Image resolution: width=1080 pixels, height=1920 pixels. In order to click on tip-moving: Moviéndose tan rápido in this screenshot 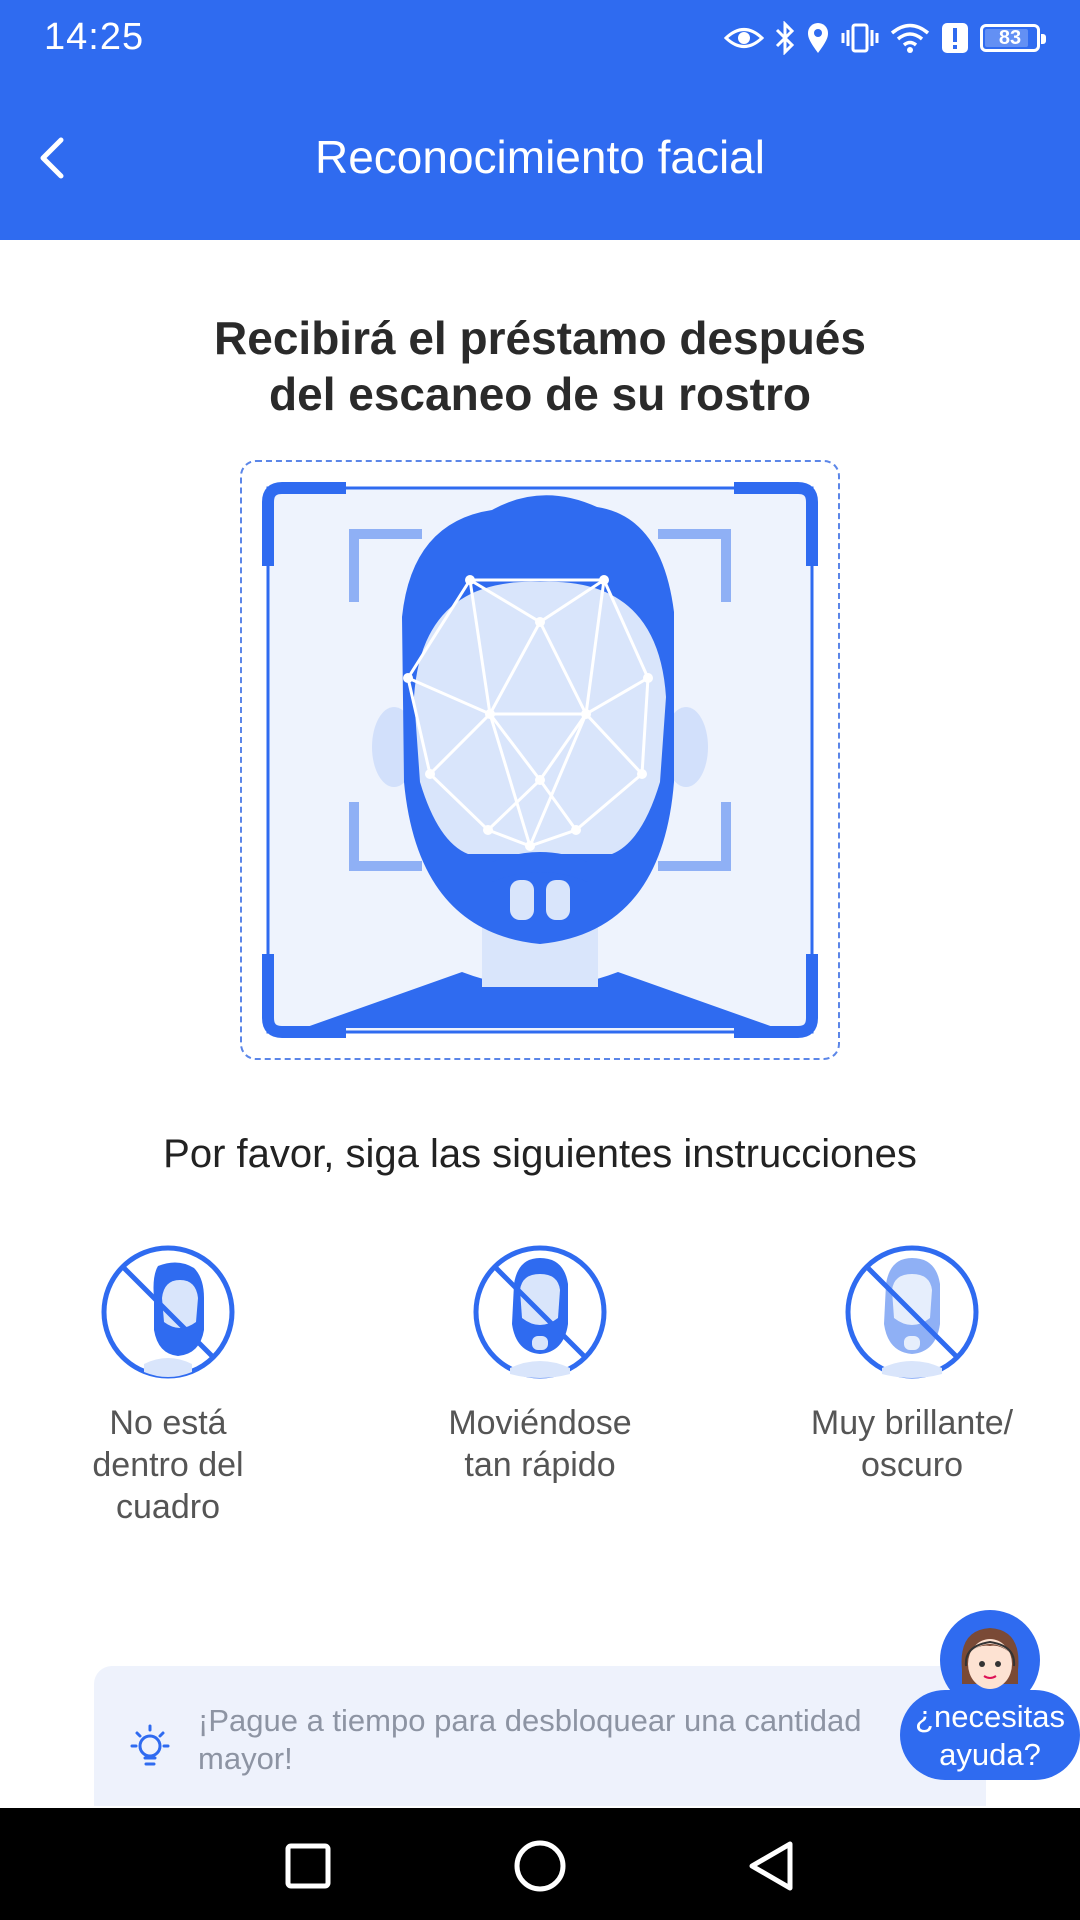, I will do `click(540, 1365)`.